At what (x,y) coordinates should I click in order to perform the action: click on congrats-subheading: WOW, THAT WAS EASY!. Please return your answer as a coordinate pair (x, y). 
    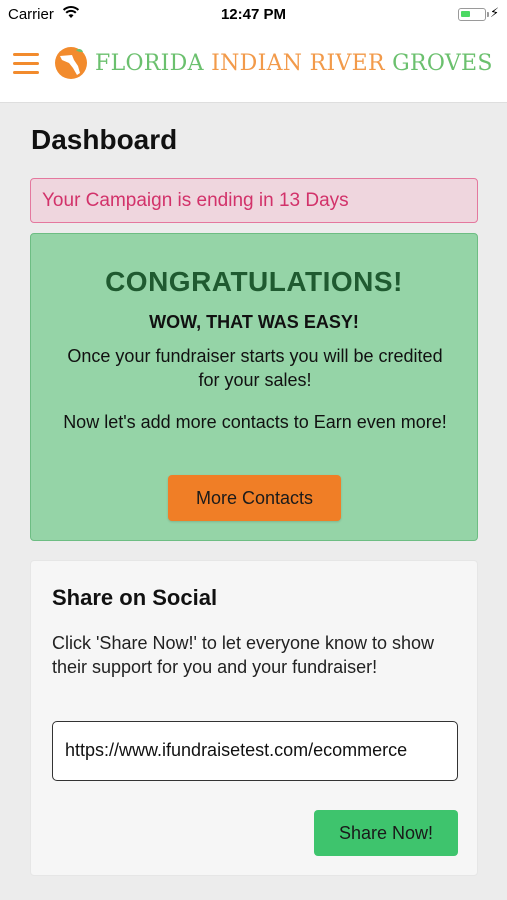
    Looking at the image, I should click on (254, 322).